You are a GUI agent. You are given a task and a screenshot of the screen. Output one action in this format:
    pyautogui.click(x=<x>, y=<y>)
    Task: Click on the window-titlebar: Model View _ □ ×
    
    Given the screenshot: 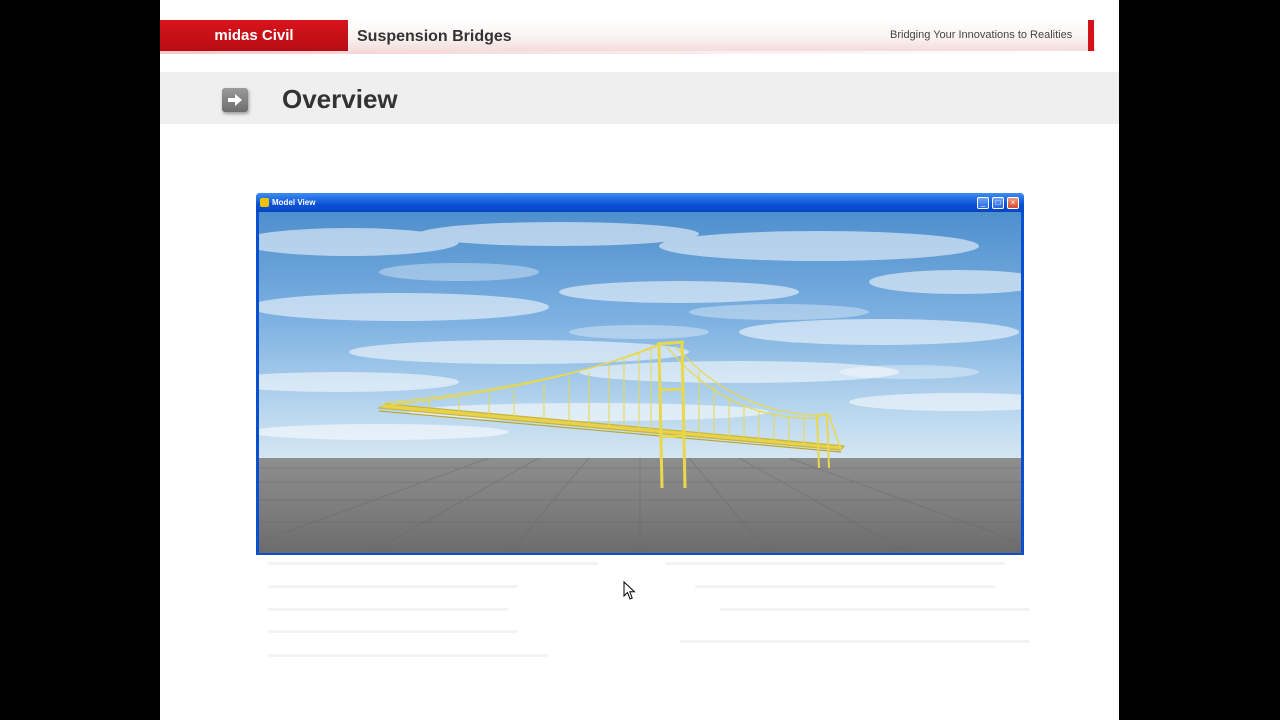 What is the action you would take?
    pyautogui.click(x=640, y=202)
    